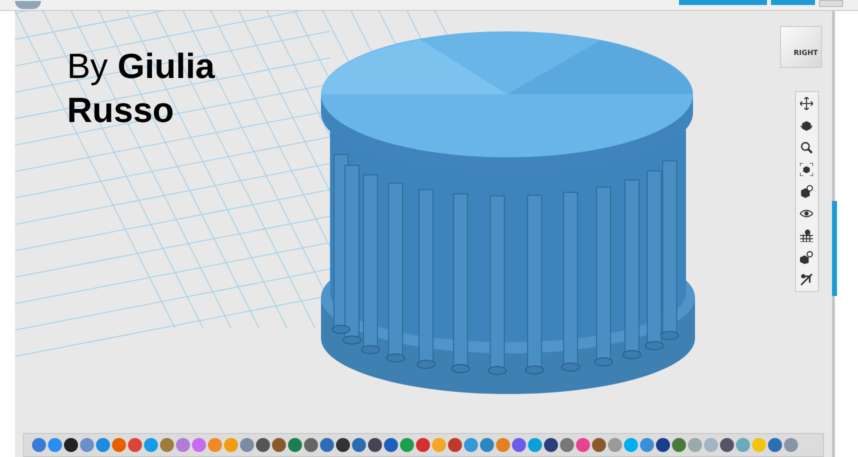  Describe the element at coordinates (141, 89) in the screenshot. I see `author-caption: By Giulia Russo` at that location.